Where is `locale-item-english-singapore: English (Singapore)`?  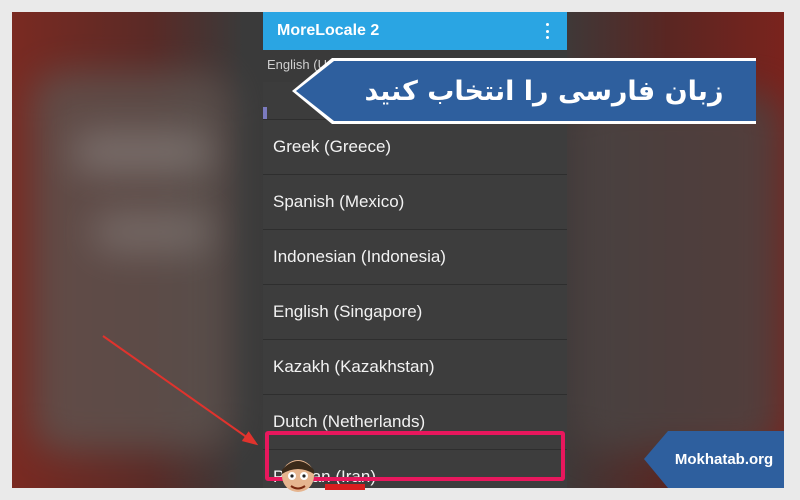 locale-item-english-singapore: English (Singapore) is located at coordinates (415, 312).